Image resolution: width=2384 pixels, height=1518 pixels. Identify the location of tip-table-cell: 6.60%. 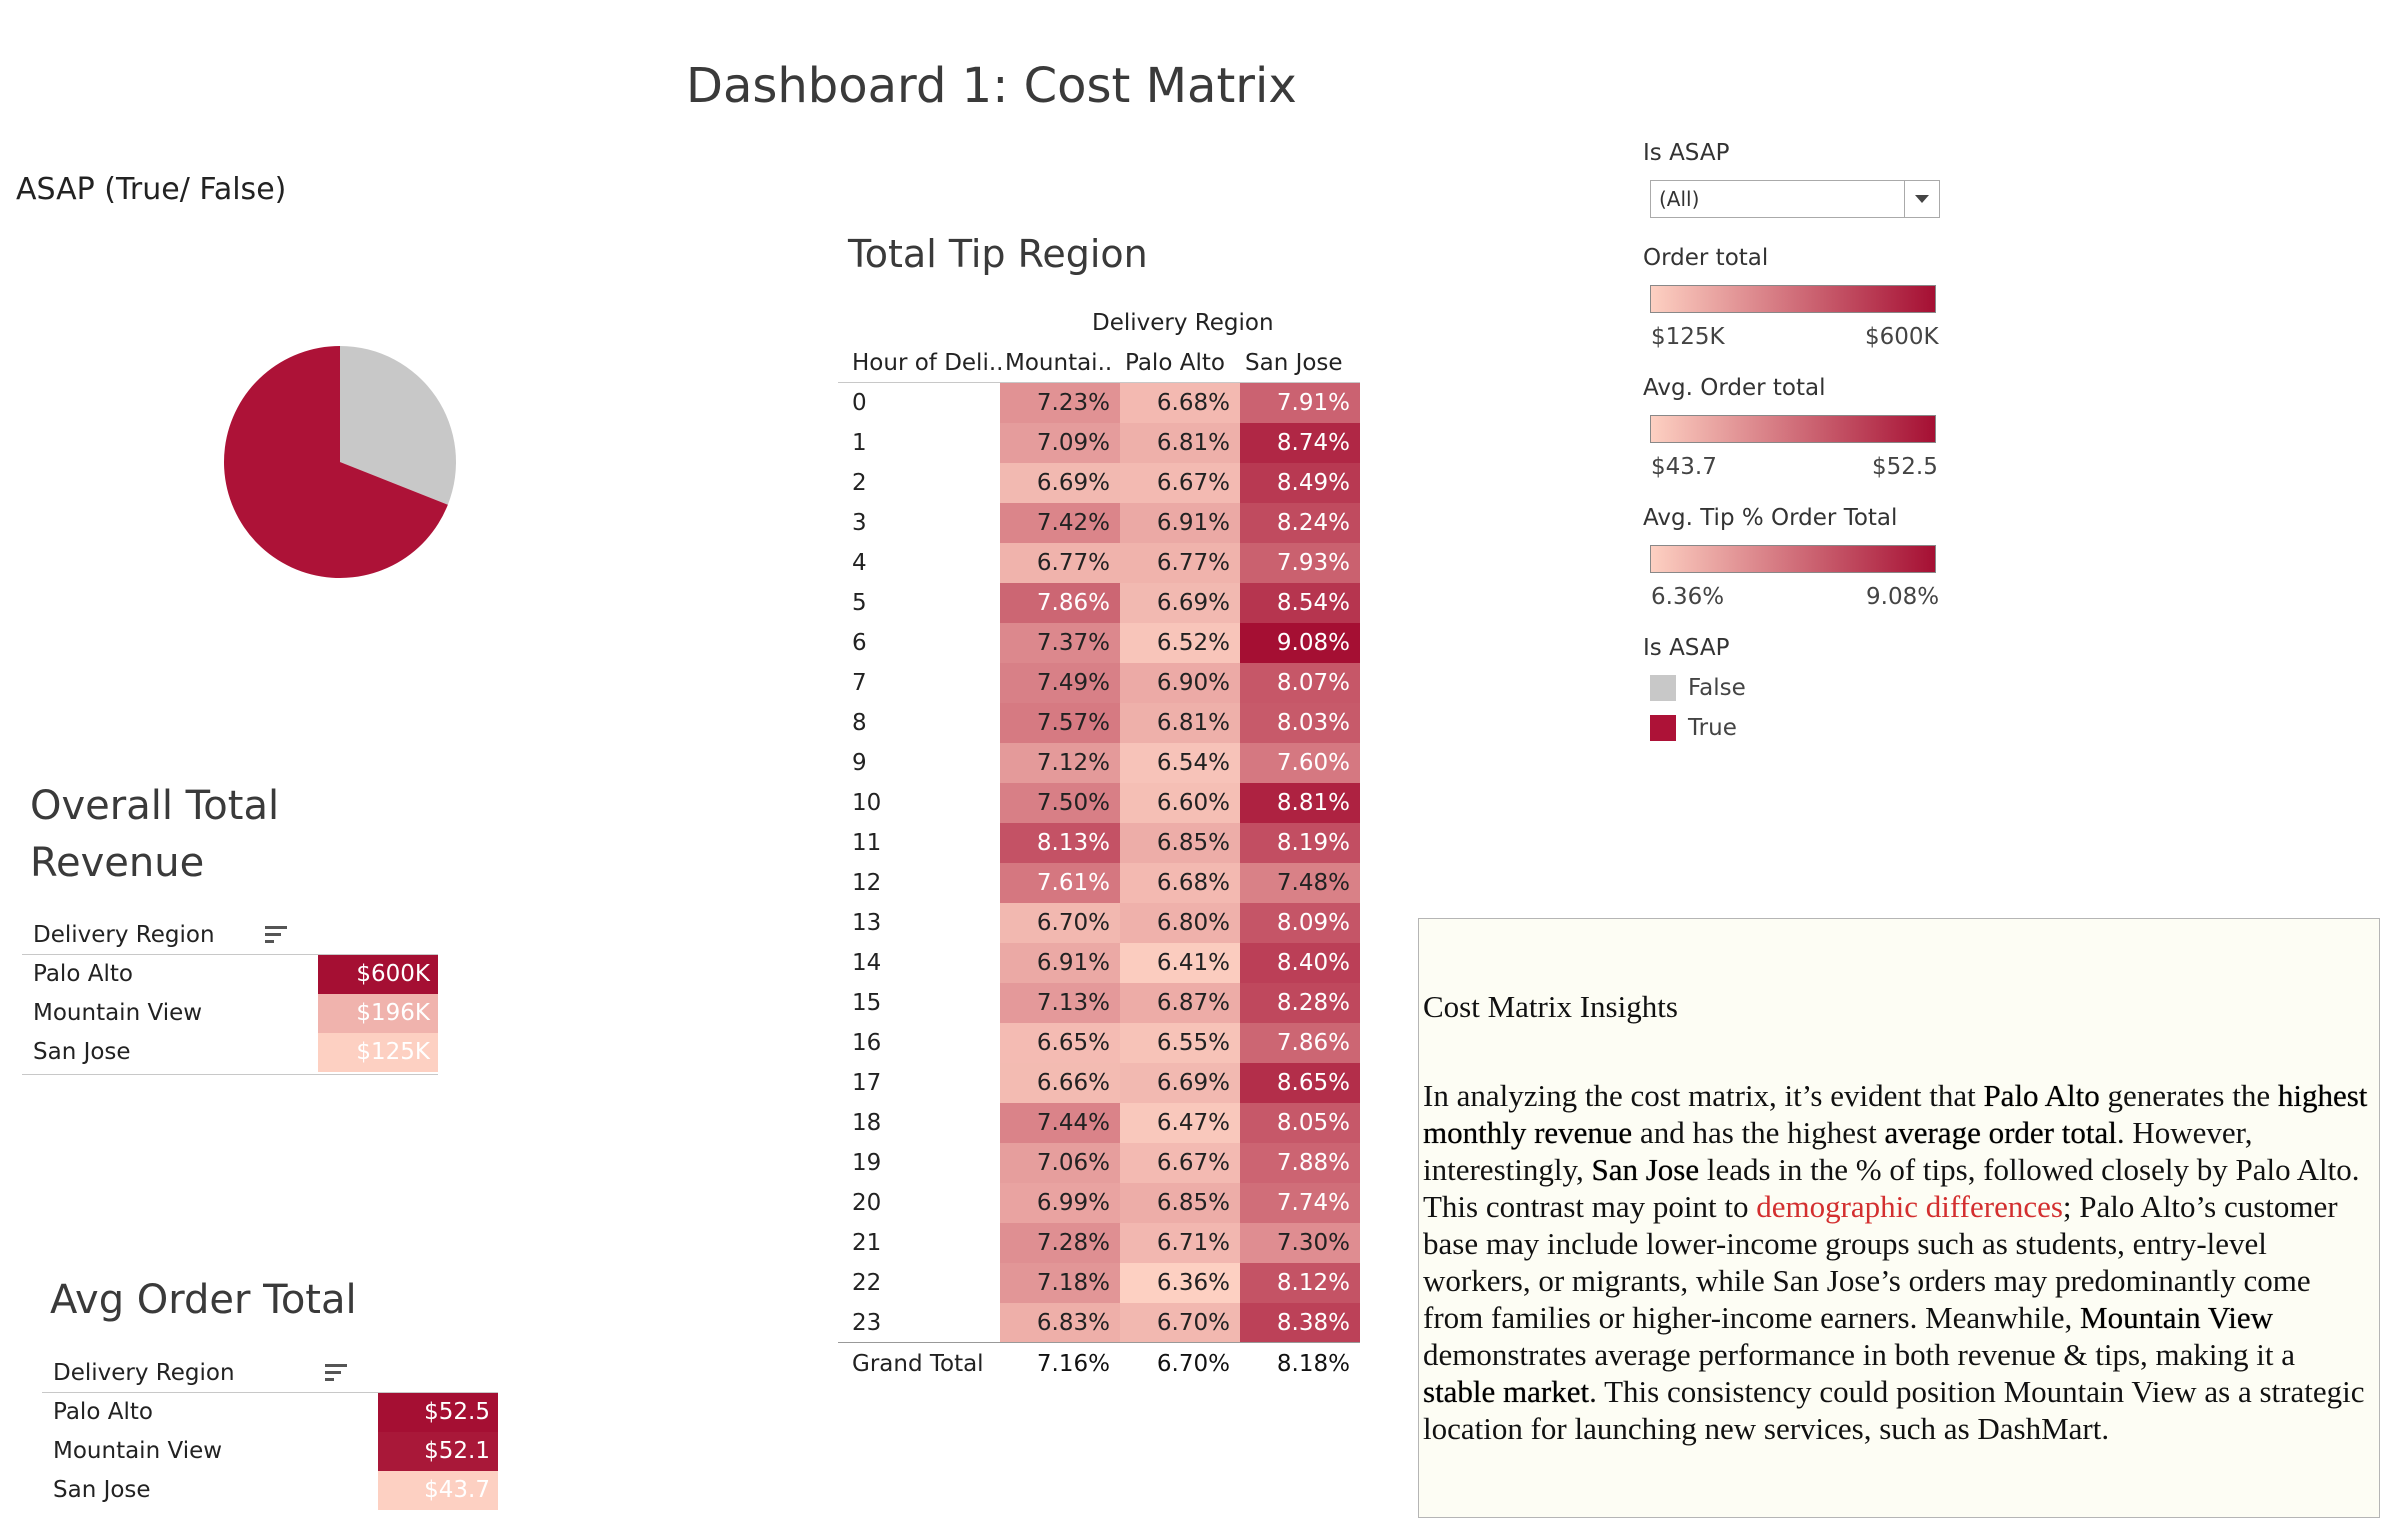
(1180, 803).